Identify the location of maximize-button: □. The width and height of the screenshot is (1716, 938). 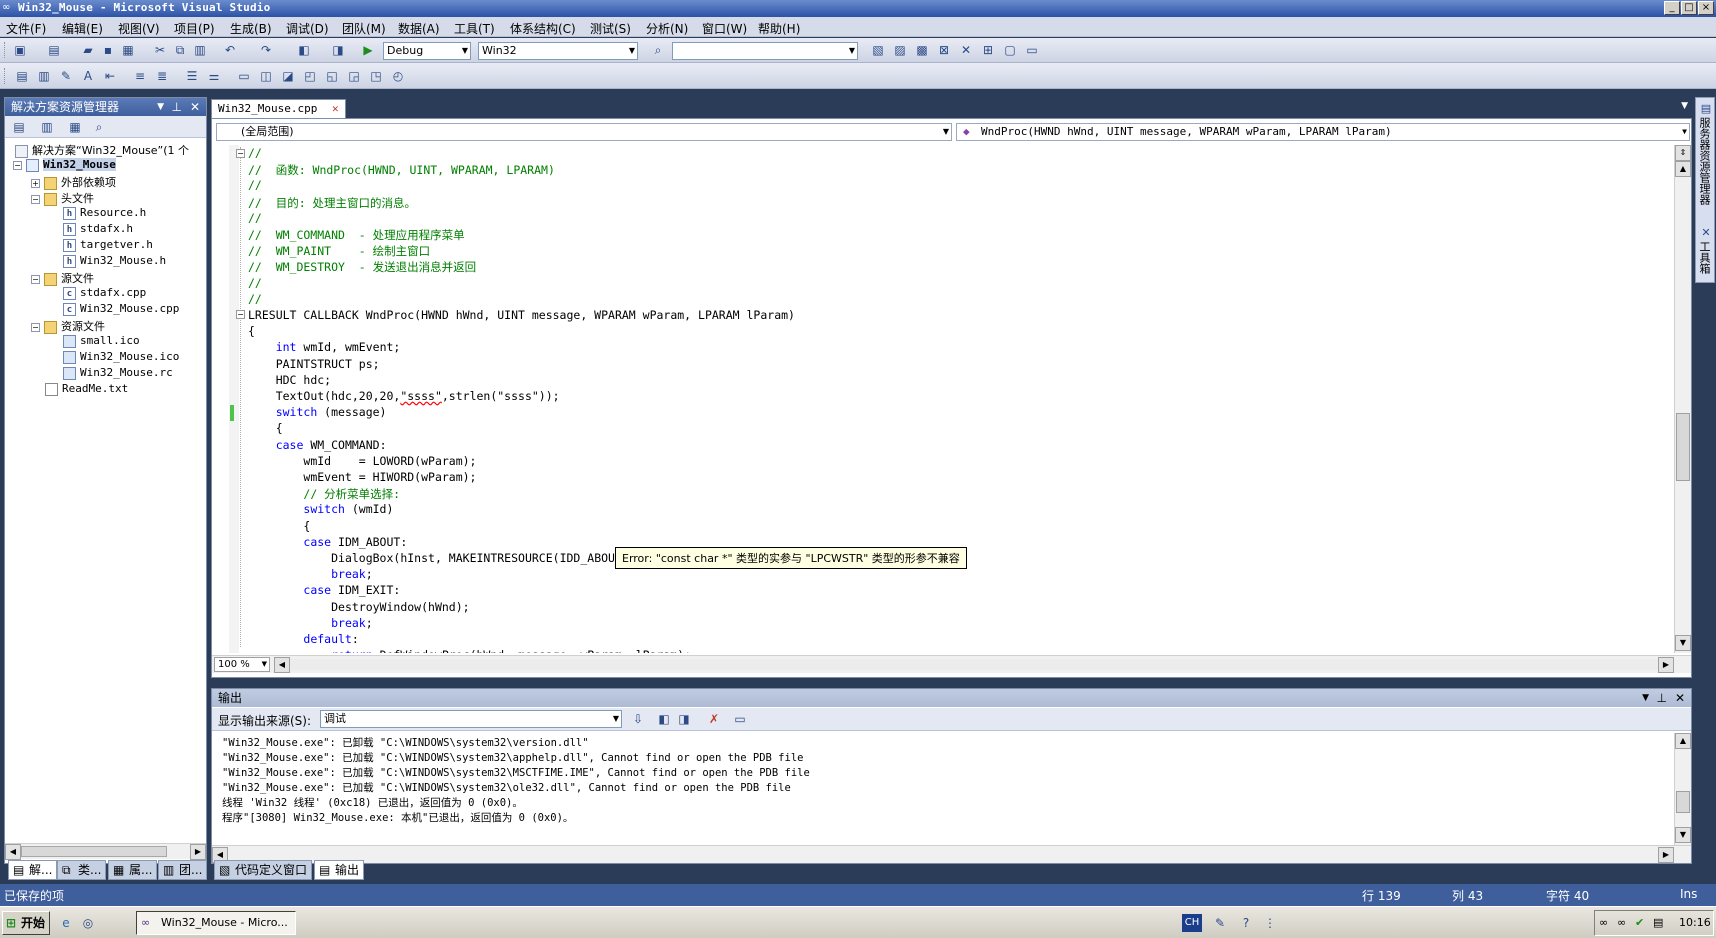
(1689, 8).